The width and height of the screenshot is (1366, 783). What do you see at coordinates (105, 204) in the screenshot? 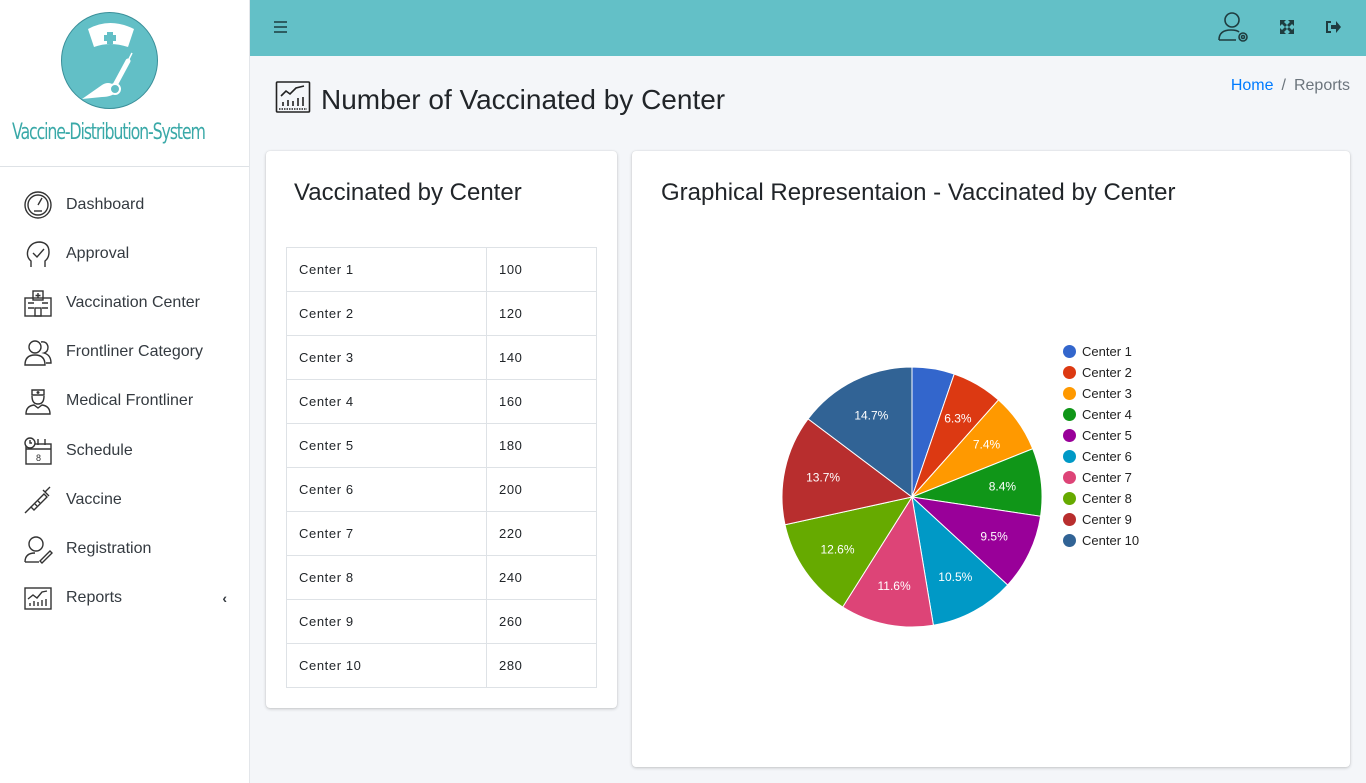
I see `sidebar-item-label: Dashboard` at bounding box center [105, 204].